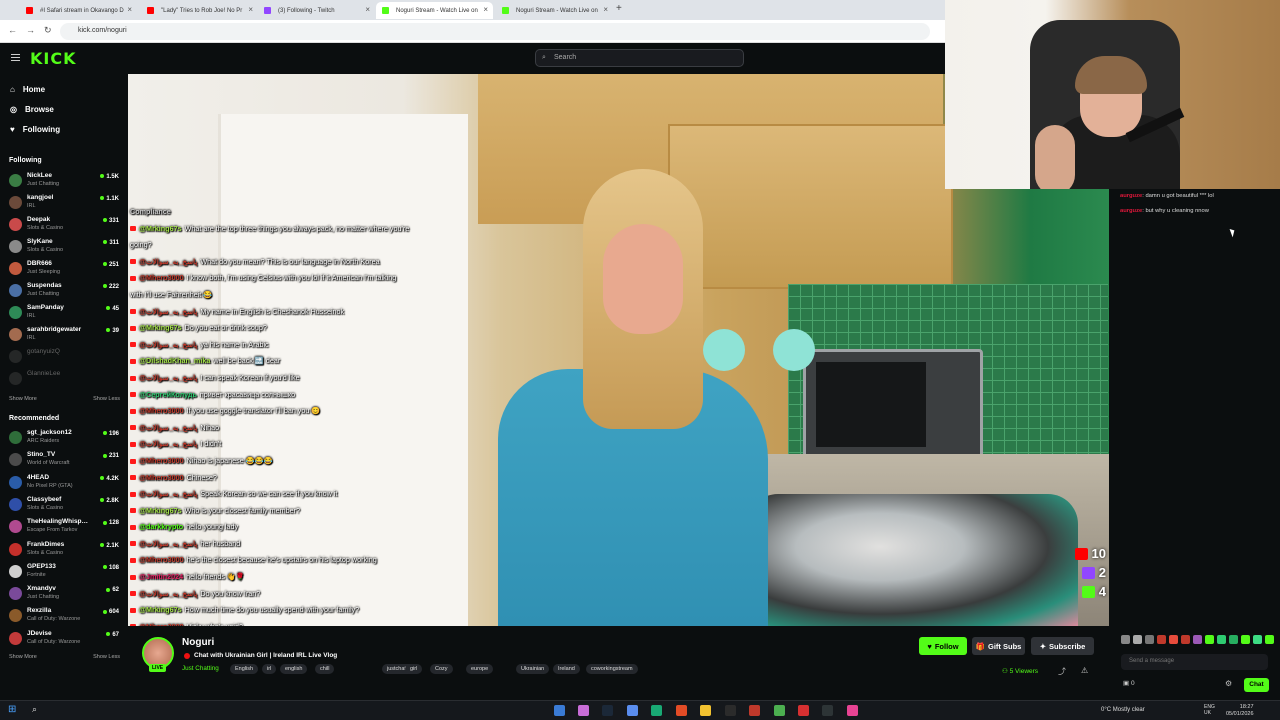  Describe the element at coordinates (200, 668) in the screenshot. I see `stream-category: Just Chatting` at that location.